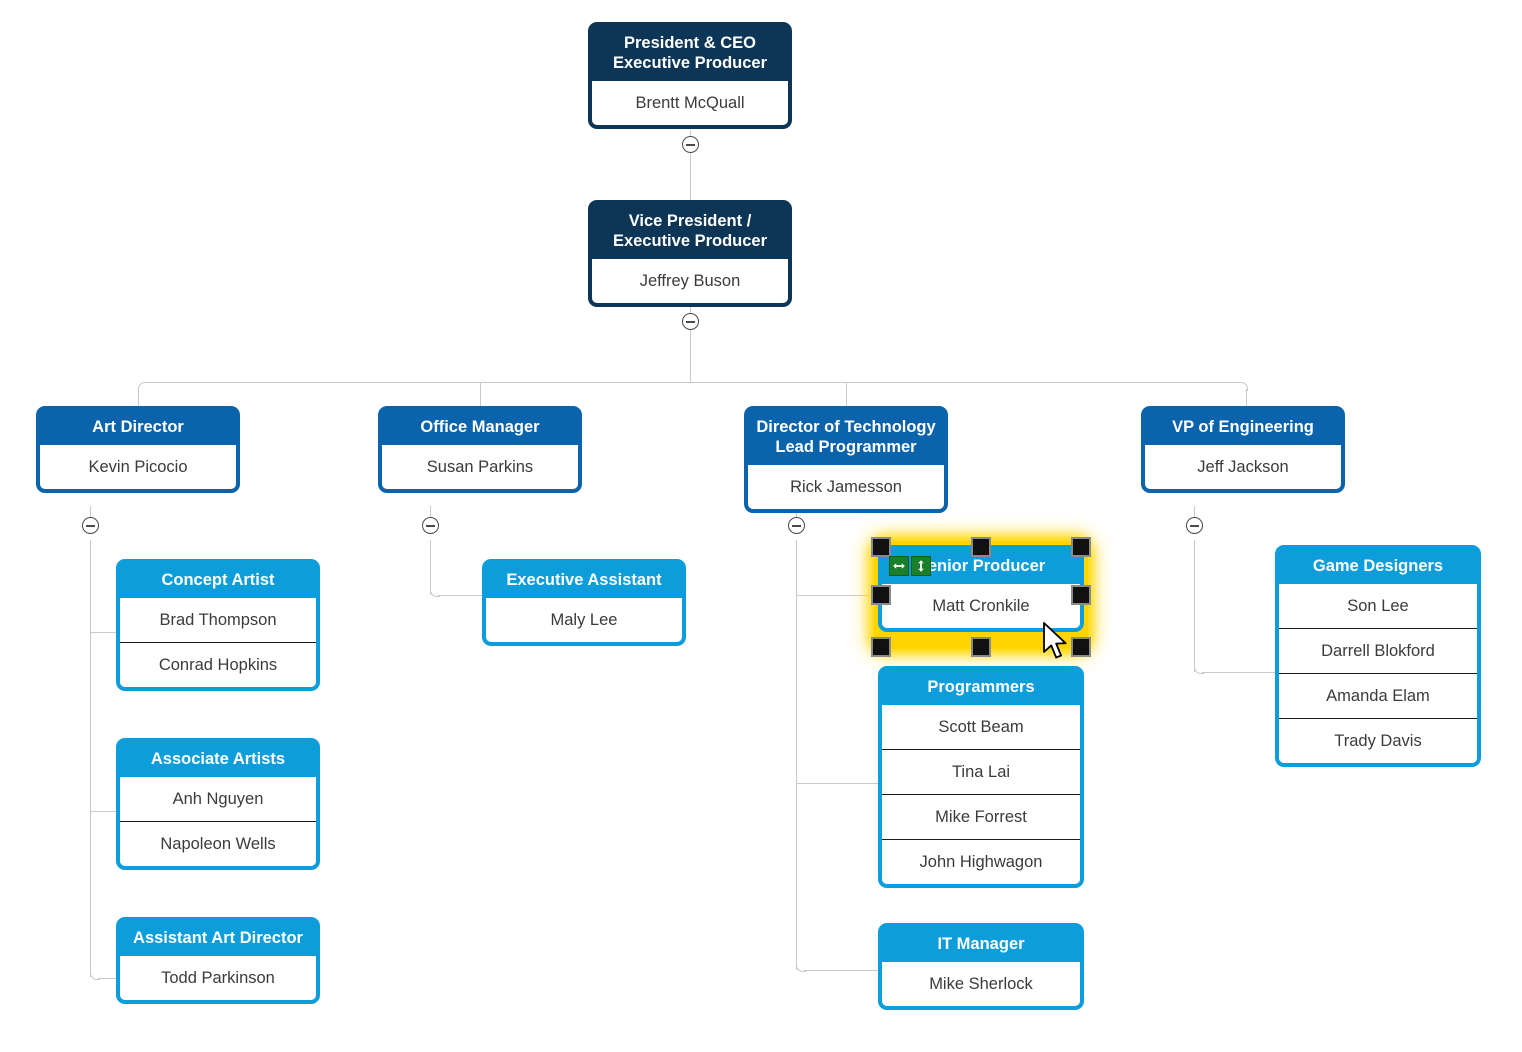 The image size is (1522, 1052). What do you see at coordinates (690, 321) in the screenshot?
I see `collapse-vp-button` at bounding box center [690, 321].